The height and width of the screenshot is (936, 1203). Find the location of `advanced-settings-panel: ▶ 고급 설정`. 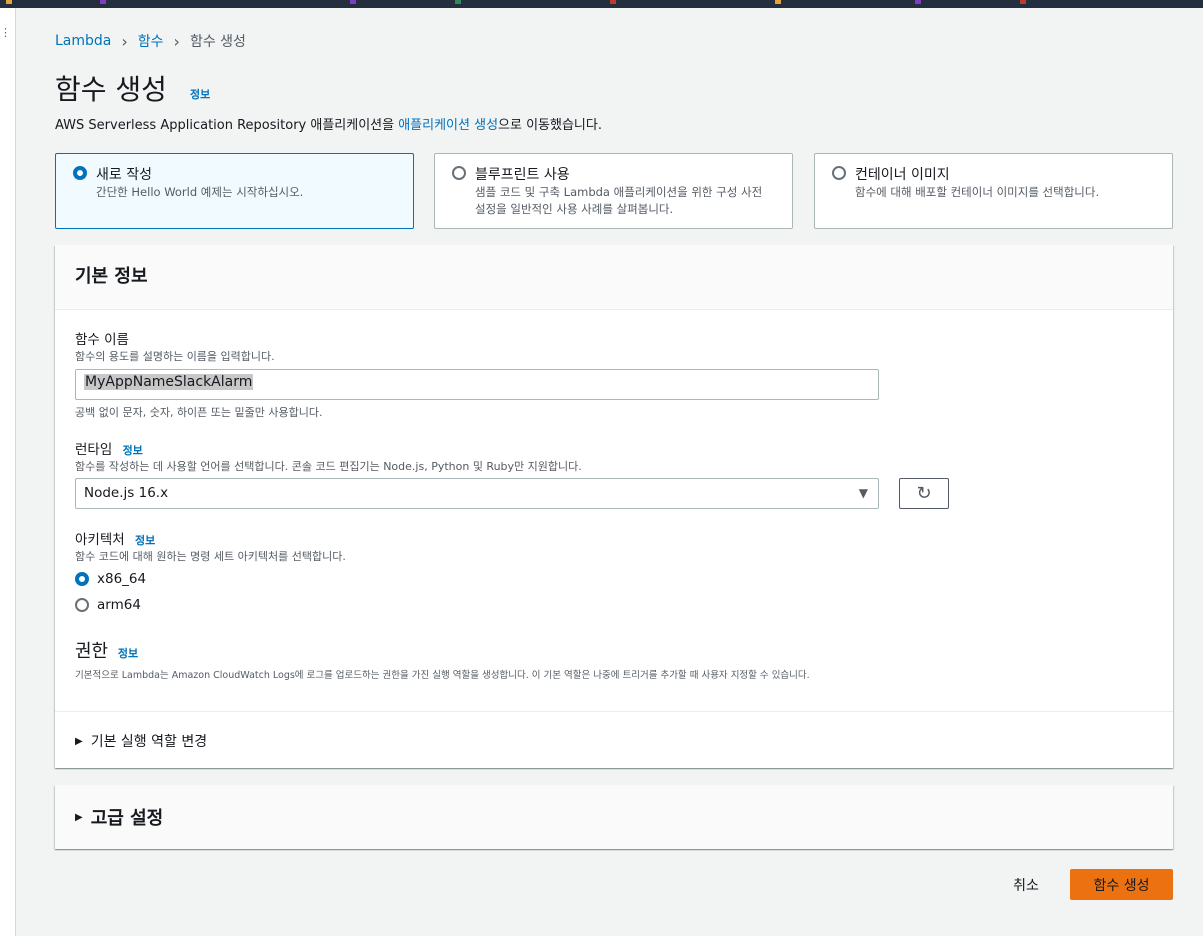

advanced-settings-panel: ▶ 고급 설정 is located at coordinates (614, 817).